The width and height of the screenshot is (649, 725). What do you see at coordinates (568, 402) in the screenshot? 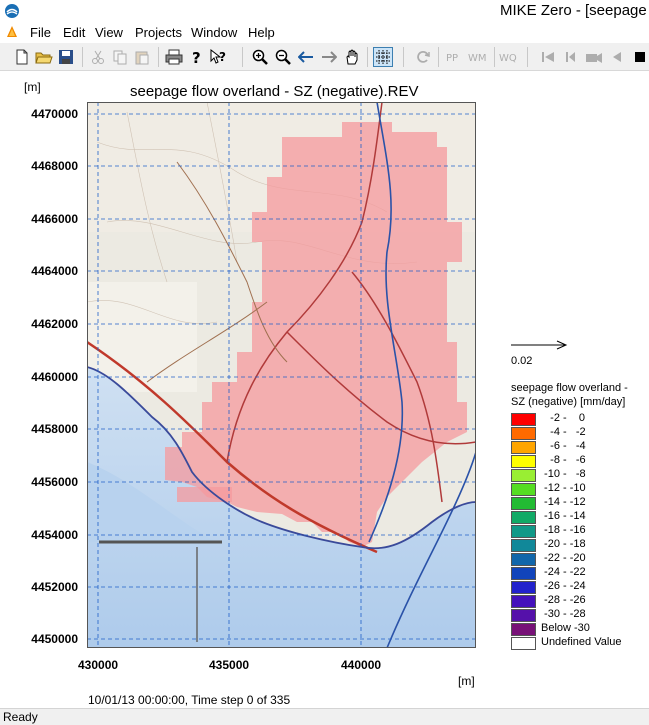
I see `legend-subtitle: SZ (negative) [mm/day]` at bounding box center [568, 402].